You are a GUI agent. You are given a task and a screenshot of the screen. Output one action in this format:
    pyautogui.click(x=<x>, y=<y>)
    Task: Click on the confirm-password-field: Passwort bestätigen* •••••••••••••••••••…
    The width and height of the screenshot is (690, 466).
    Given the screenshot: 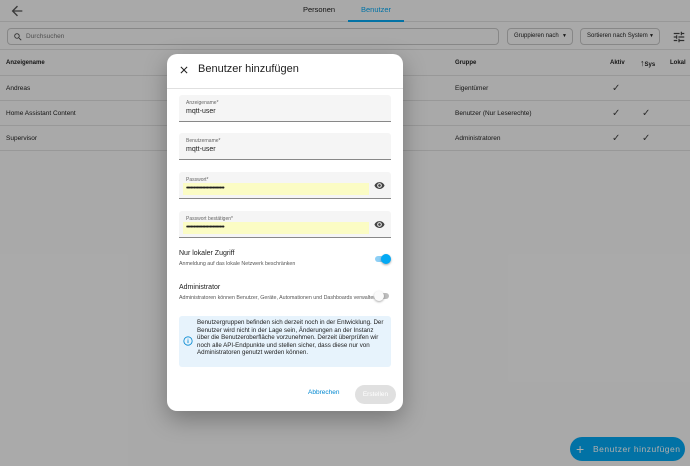 What is the action you would take?
    pyautogui.click(x=285, y=224)
    